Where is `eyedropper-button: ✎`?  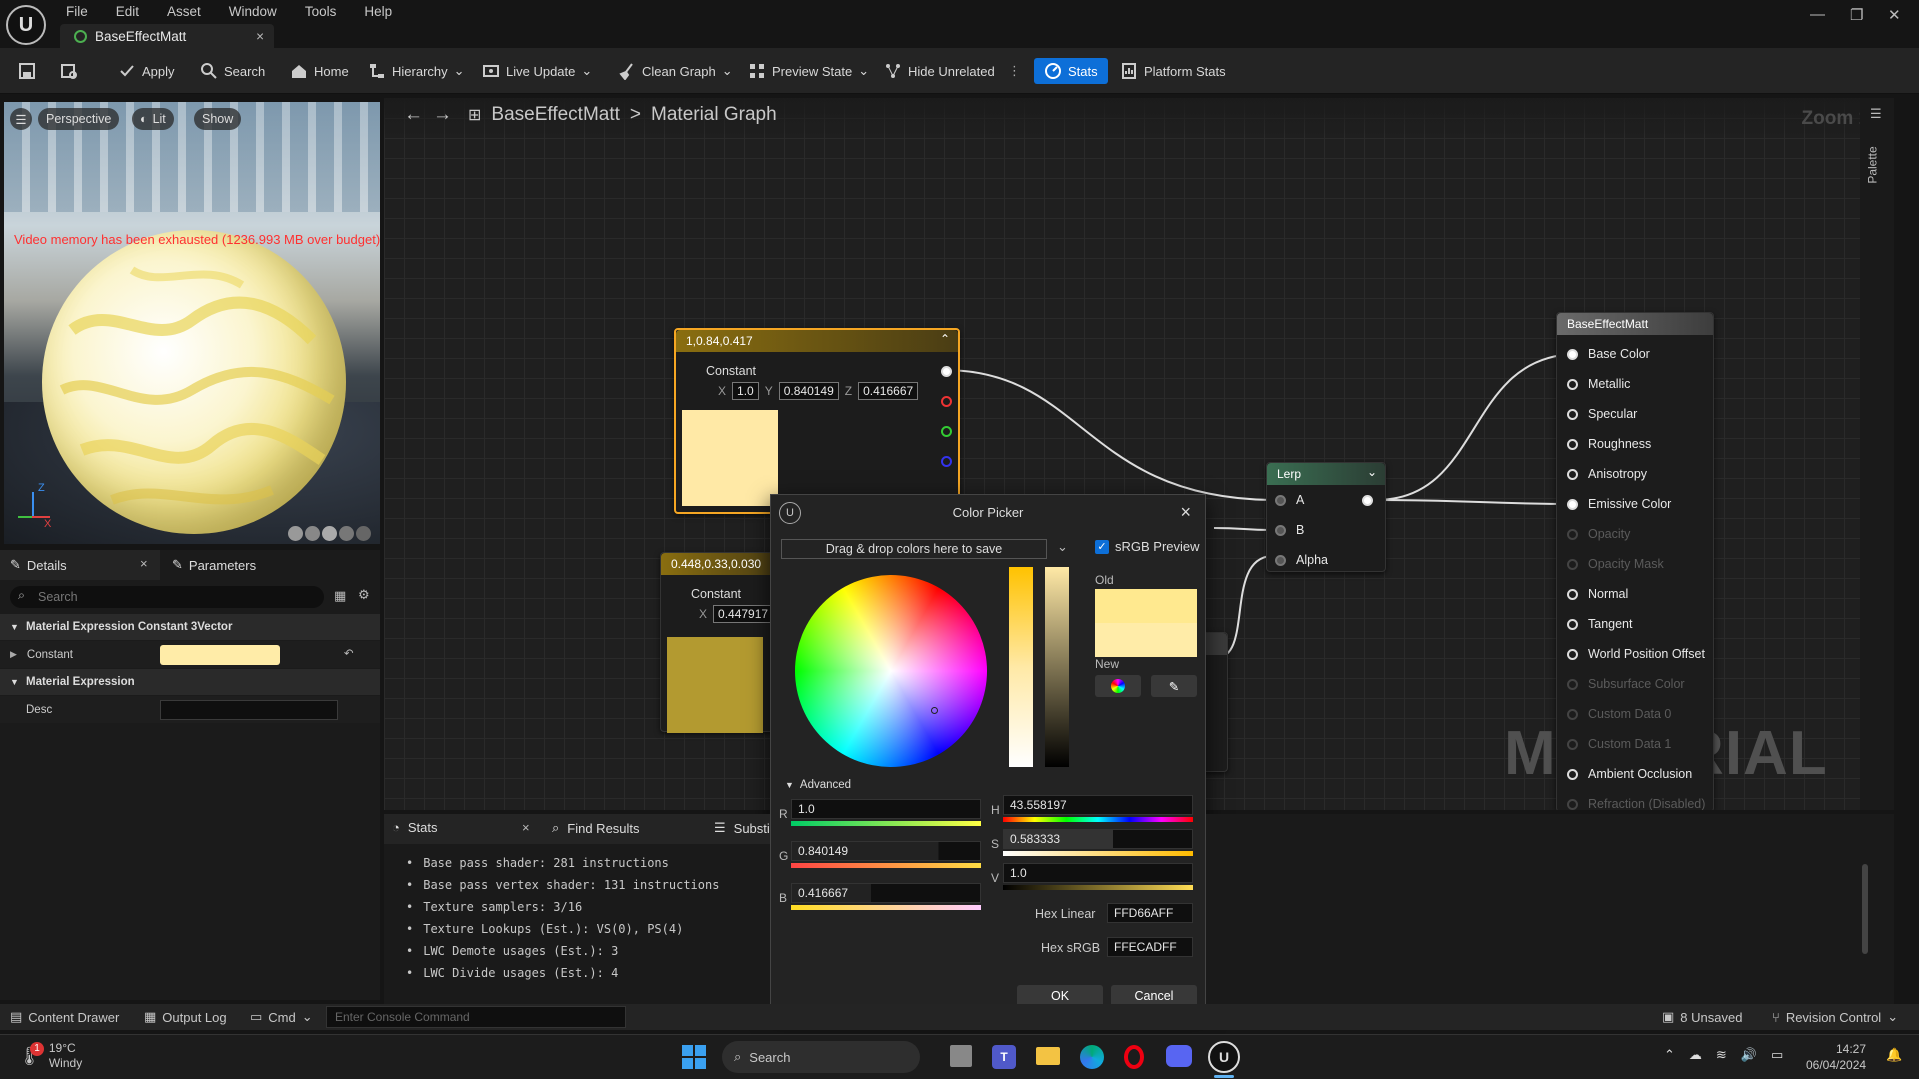
eyedropper-button: ✎ is located at coordinates (1174, 686).